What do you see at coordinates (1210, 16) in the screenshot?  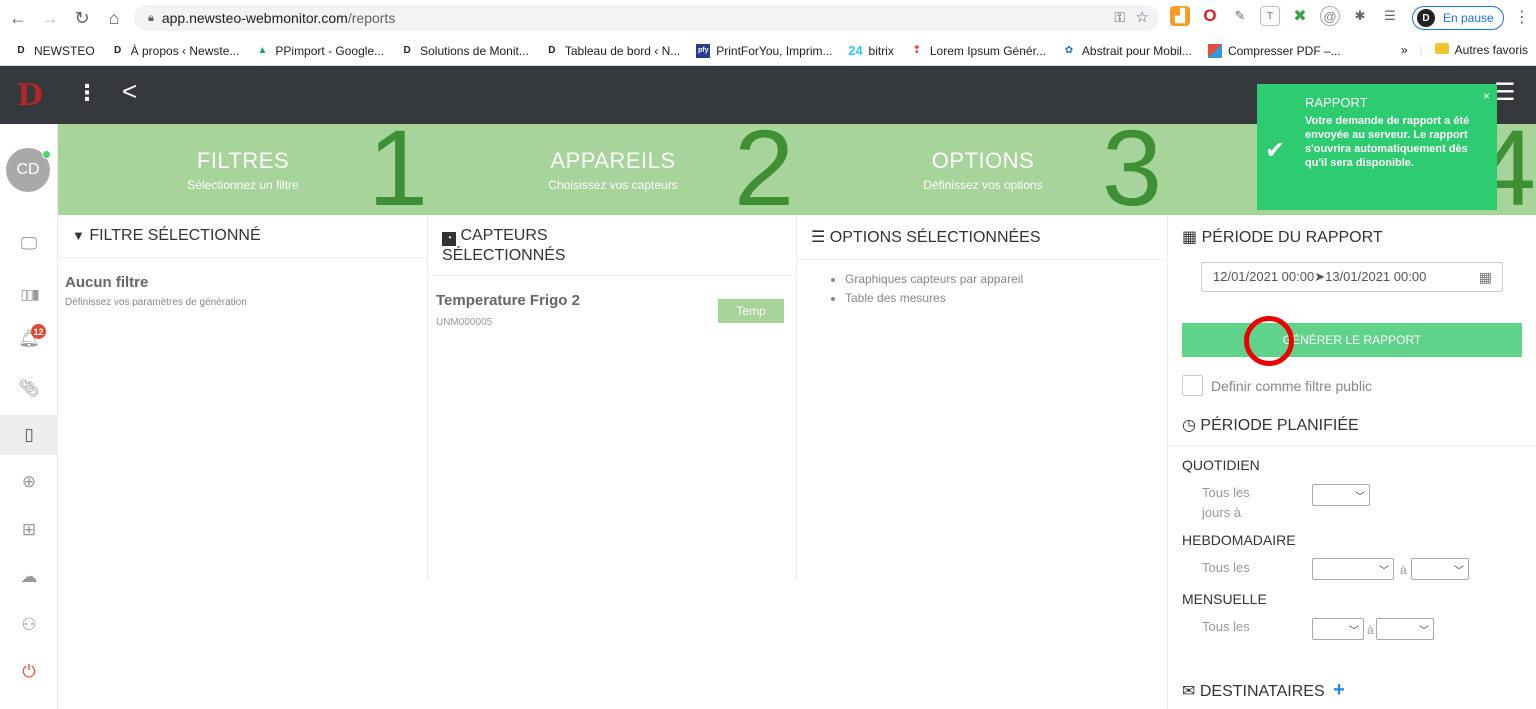 I see `opera-extension-icon: O` at bounding box center [1210, 16].